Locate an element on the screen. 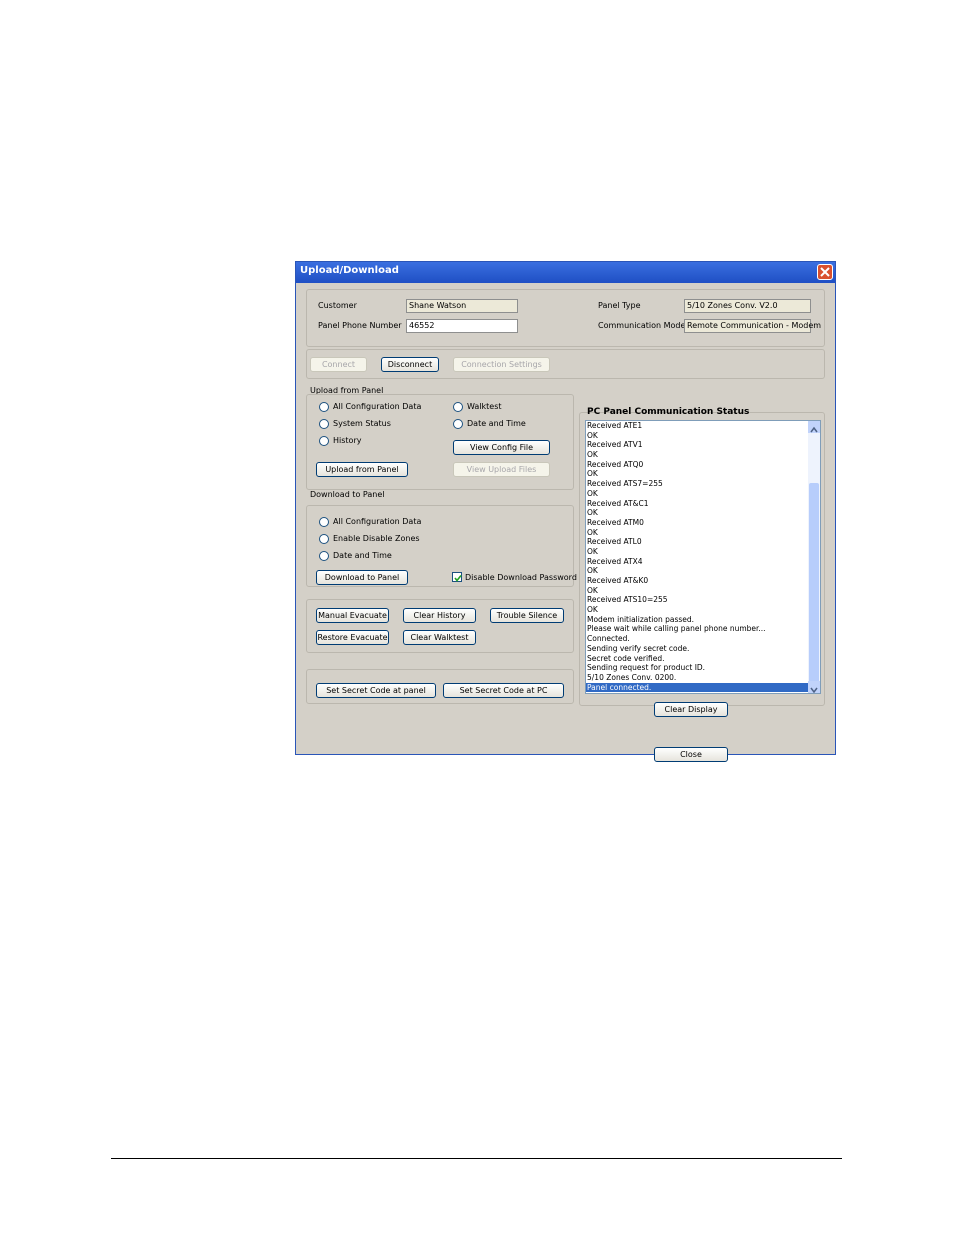  set-secret-panel-button: Set Secret Code at panel is located at coordinates (376, 690).